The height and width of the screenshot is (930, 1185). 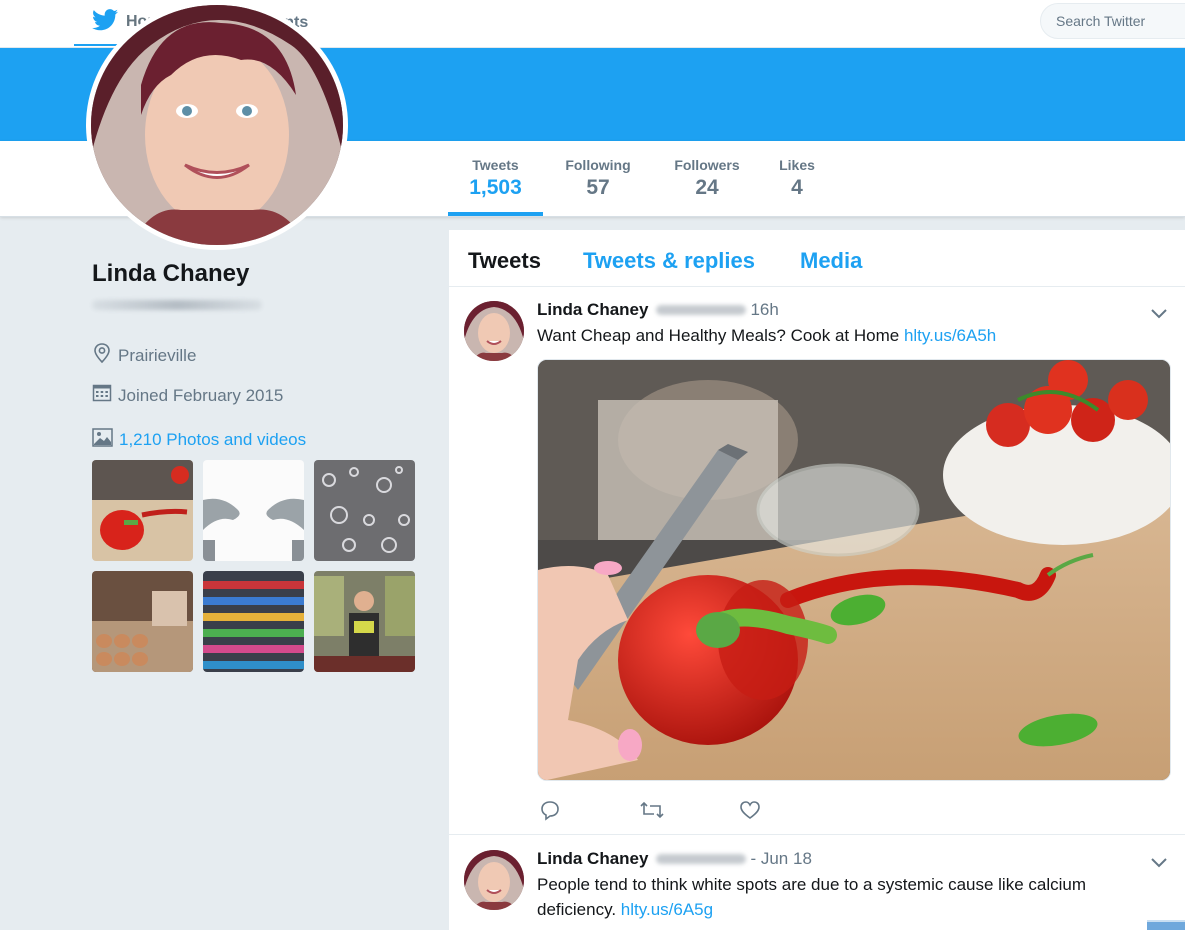 What do you see at coordinates (598, 187) in the screenshot?
I see `stat-value: 57` at bounding box center [598, 187].